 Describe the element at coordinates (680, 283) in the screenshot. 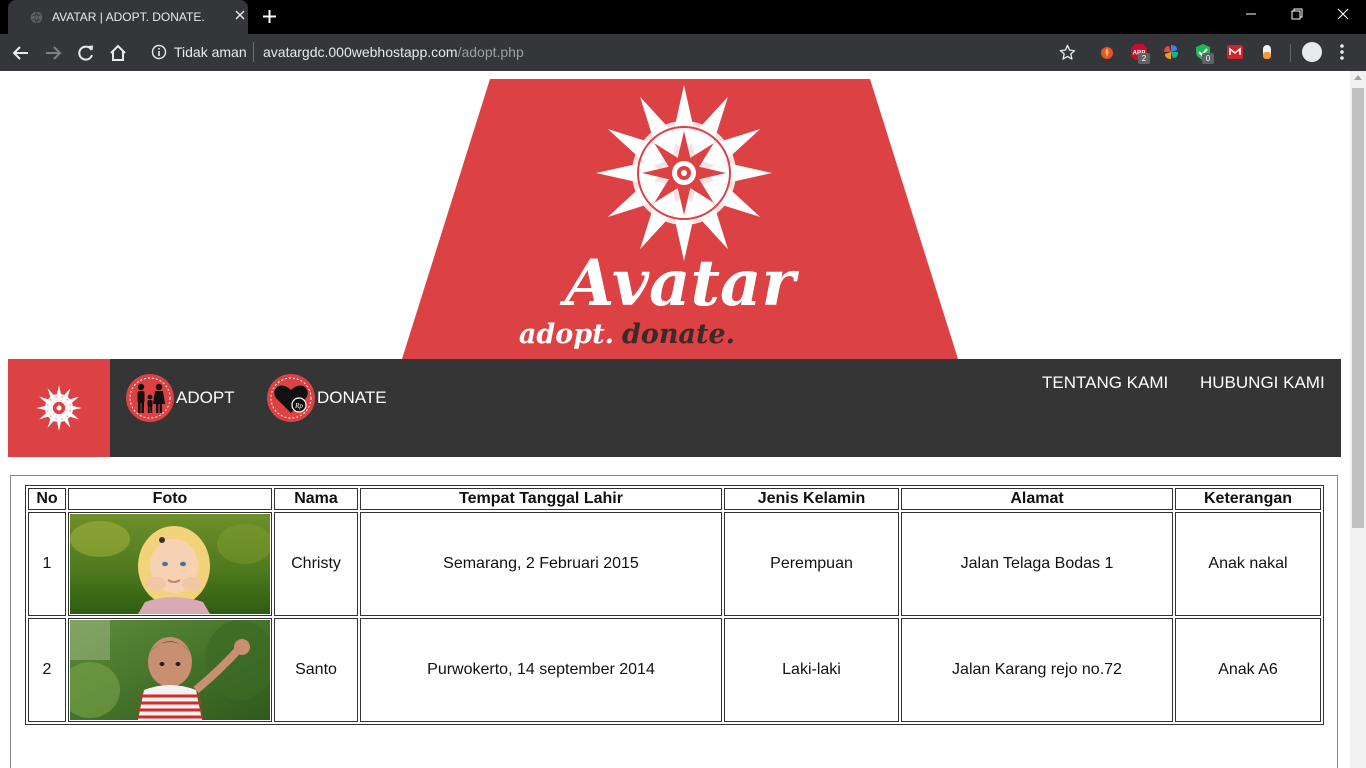

I see `brand-wordmark: Avatar` at that location.